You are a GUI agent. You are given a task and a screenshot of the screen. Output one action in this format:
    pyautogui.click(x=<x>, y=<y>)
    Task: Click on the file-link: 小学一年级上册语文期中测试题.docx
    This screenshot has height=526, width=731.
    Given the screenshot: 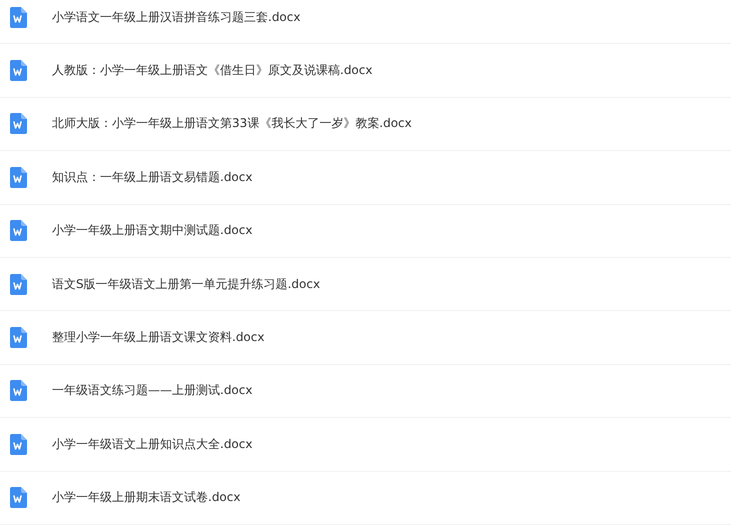 What is the action you would take?
    pyautogui.click(x=152, y=231)
    